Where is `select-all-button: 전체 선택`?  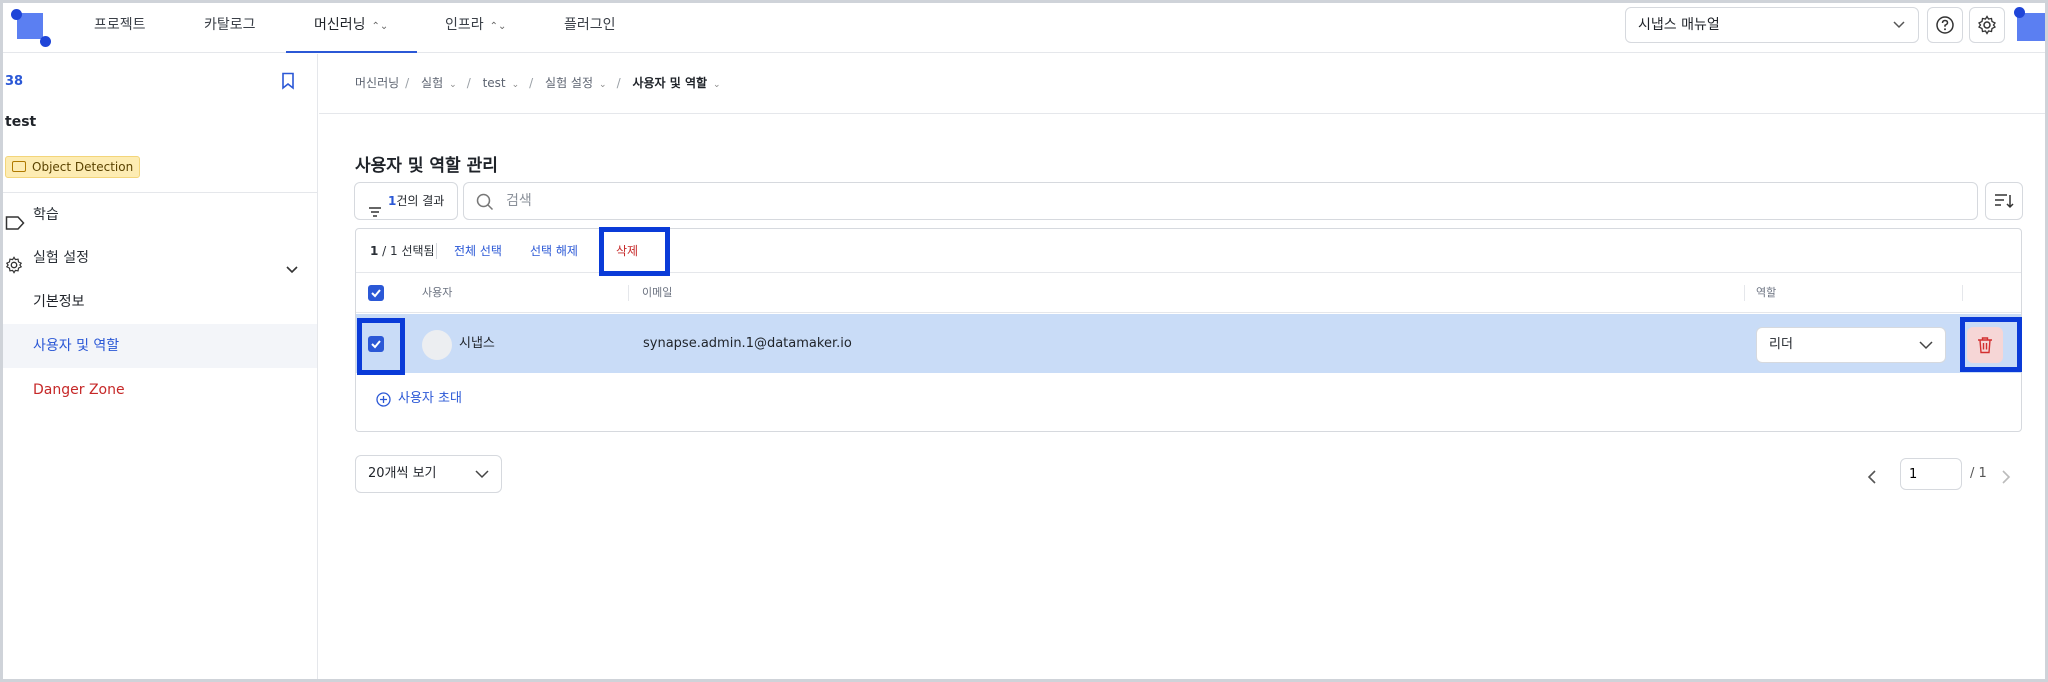 select-all-button: 전체 선택 is located at coordinates (478, 251).